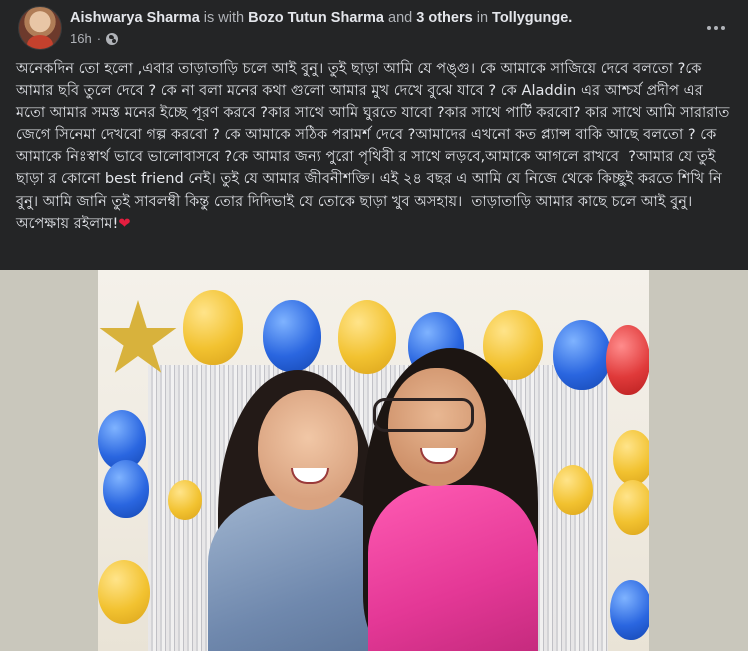 The height and width of the screenshot is (651, 748). I want to click on globe-icon, so click(112, 38).